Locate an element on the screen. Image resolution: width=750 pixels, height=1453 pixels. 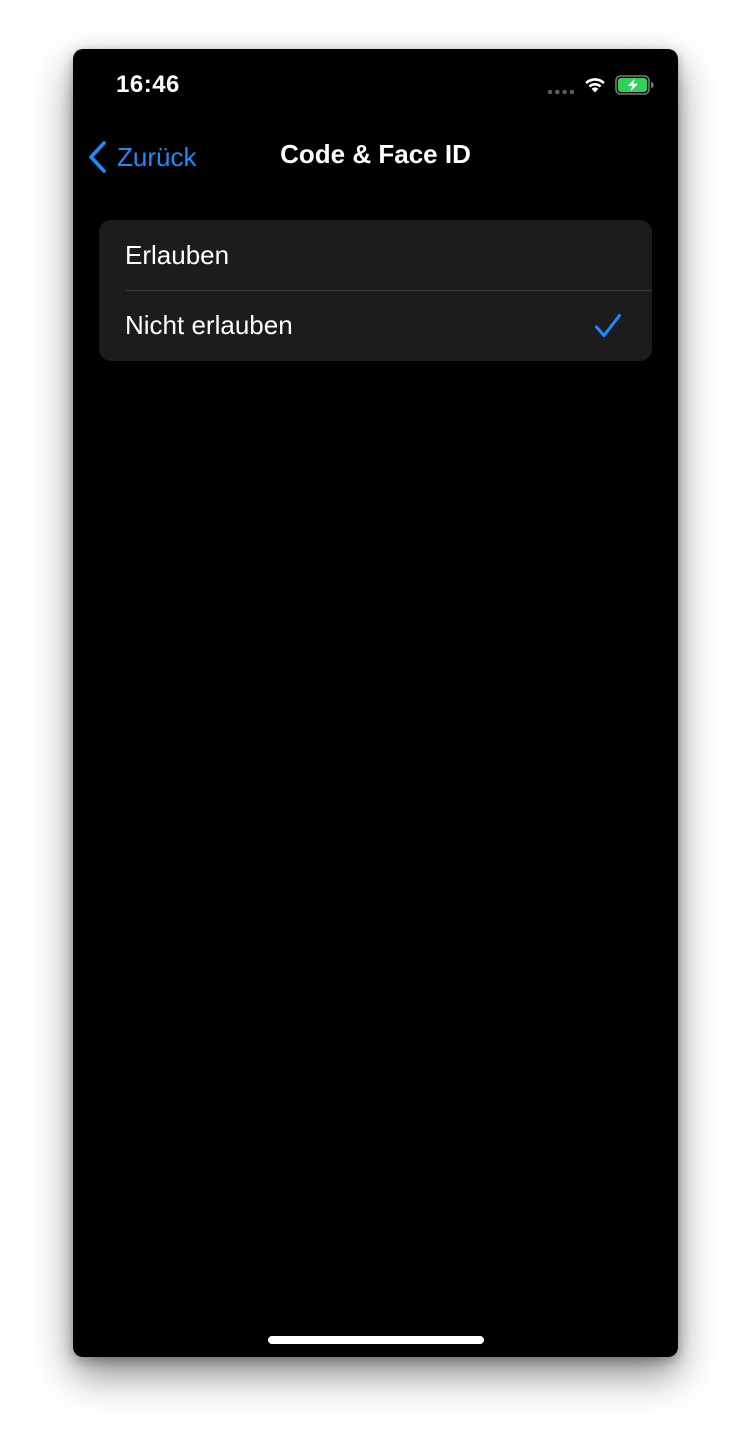
page-title: Code & Face ID is located at coordinates (375, 154).